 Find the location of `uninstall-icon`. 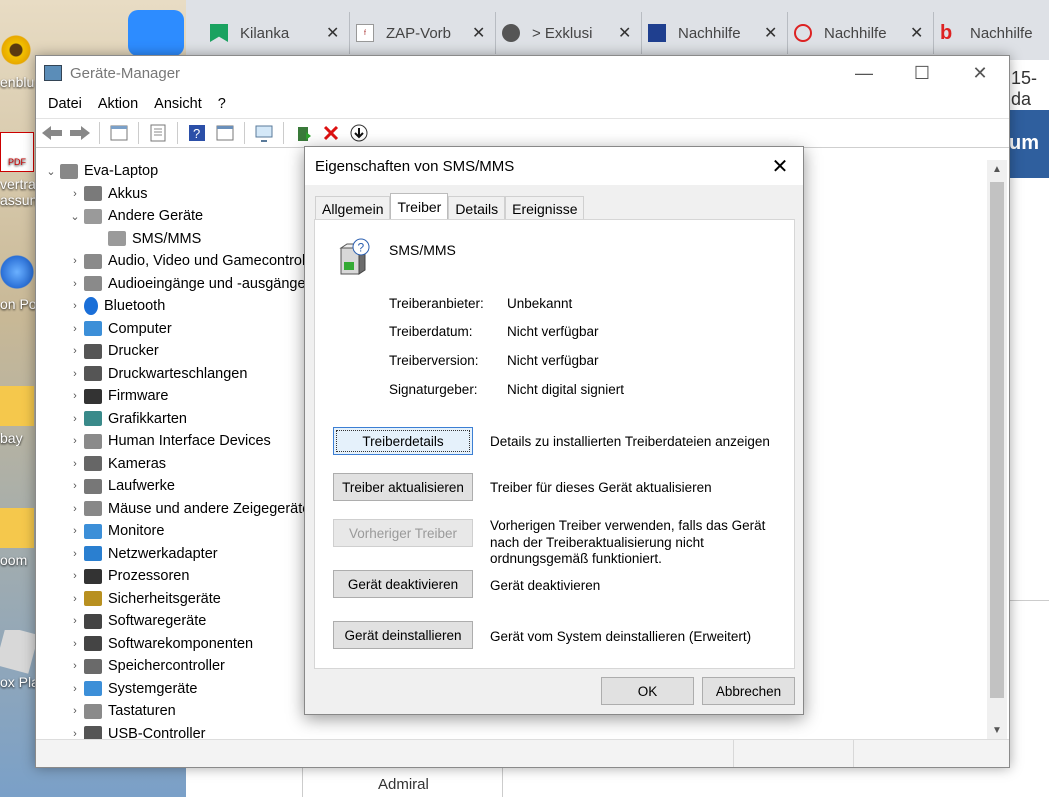

uninstall-icon is located at coordinates (331, 133).